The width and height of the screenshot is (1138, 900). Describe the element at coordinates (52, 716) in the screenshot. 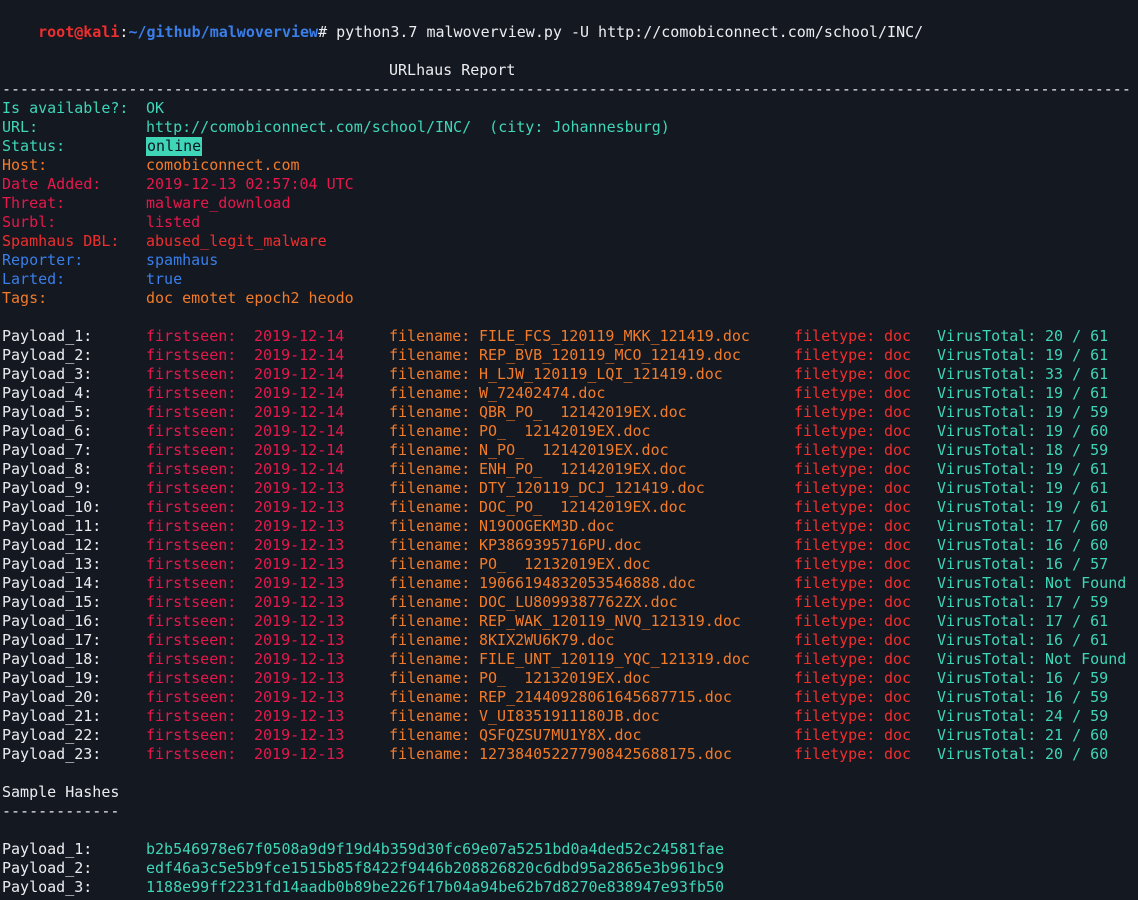

I see `payload-name: Payload_21:` at that location.